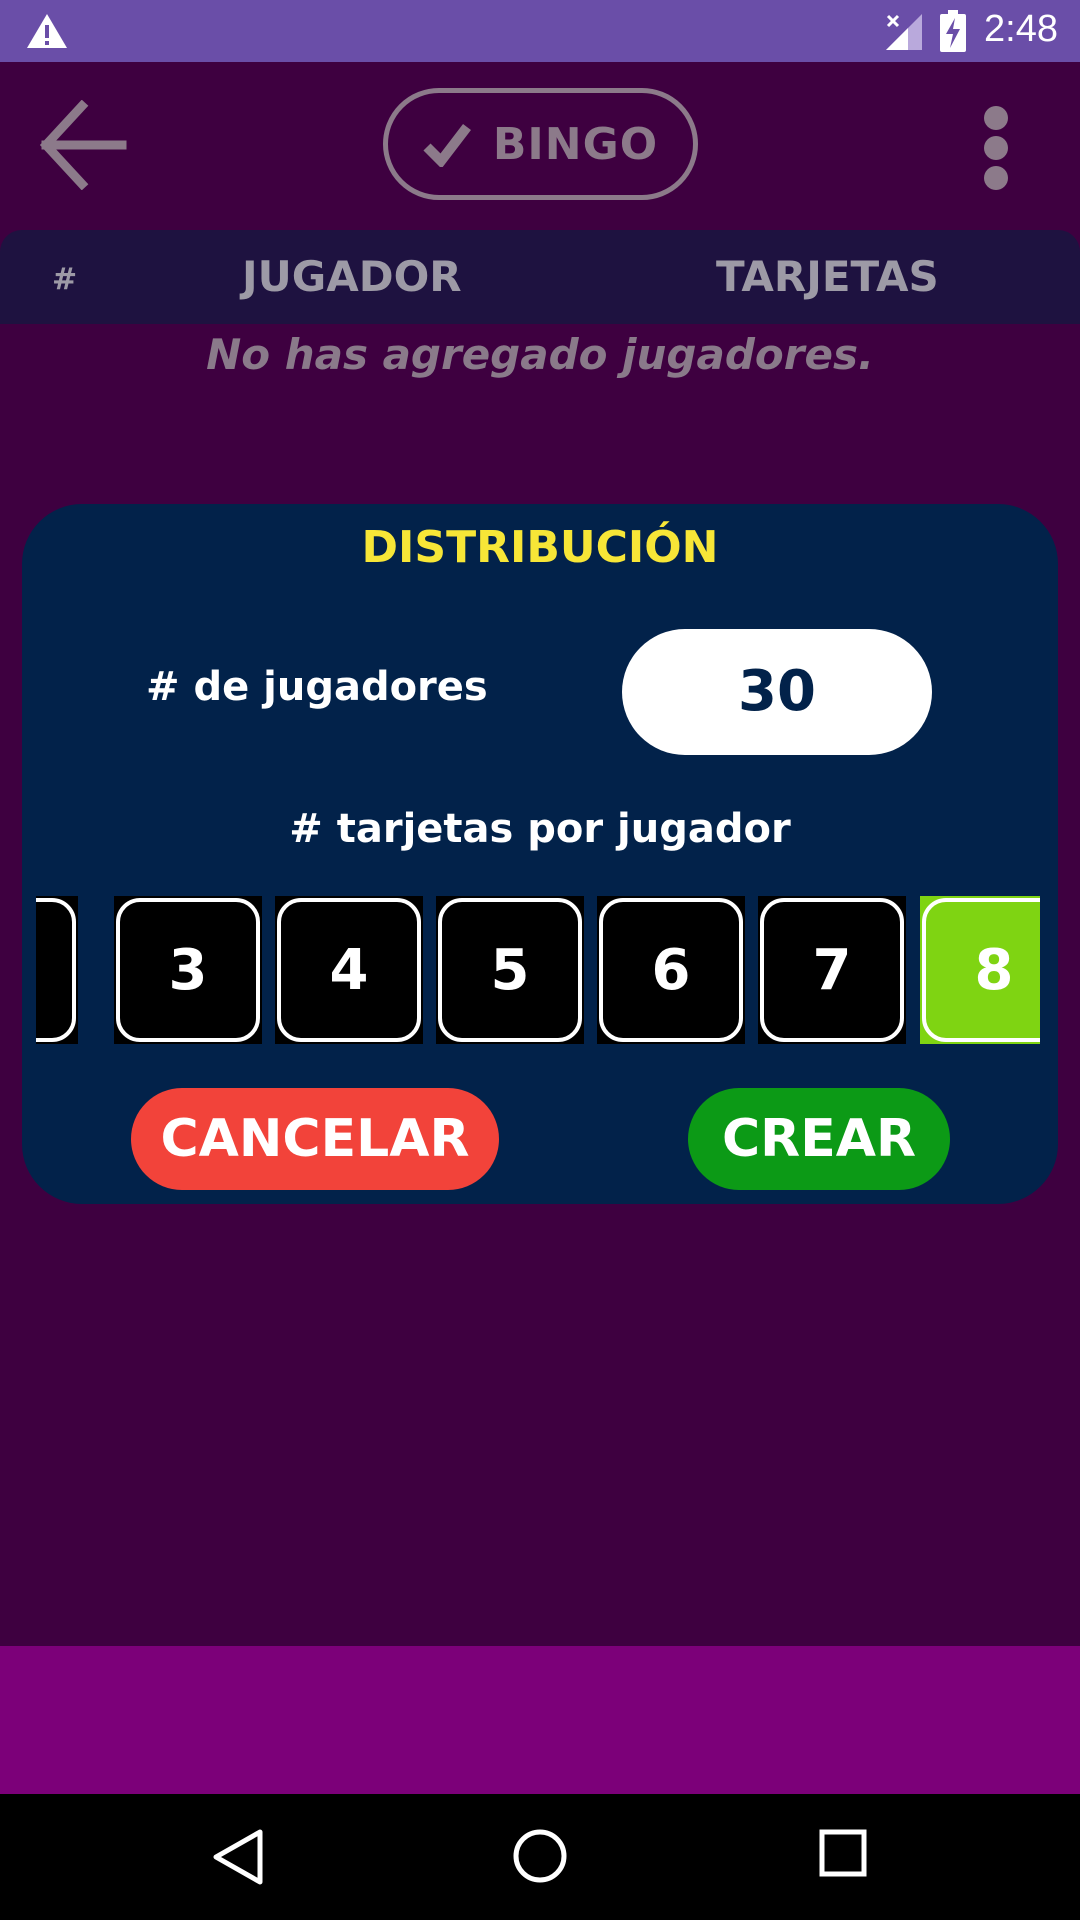 The width and height of the screenshot is (1080, 1920). I want to click on battery-charging-icon, so click(953, 31).